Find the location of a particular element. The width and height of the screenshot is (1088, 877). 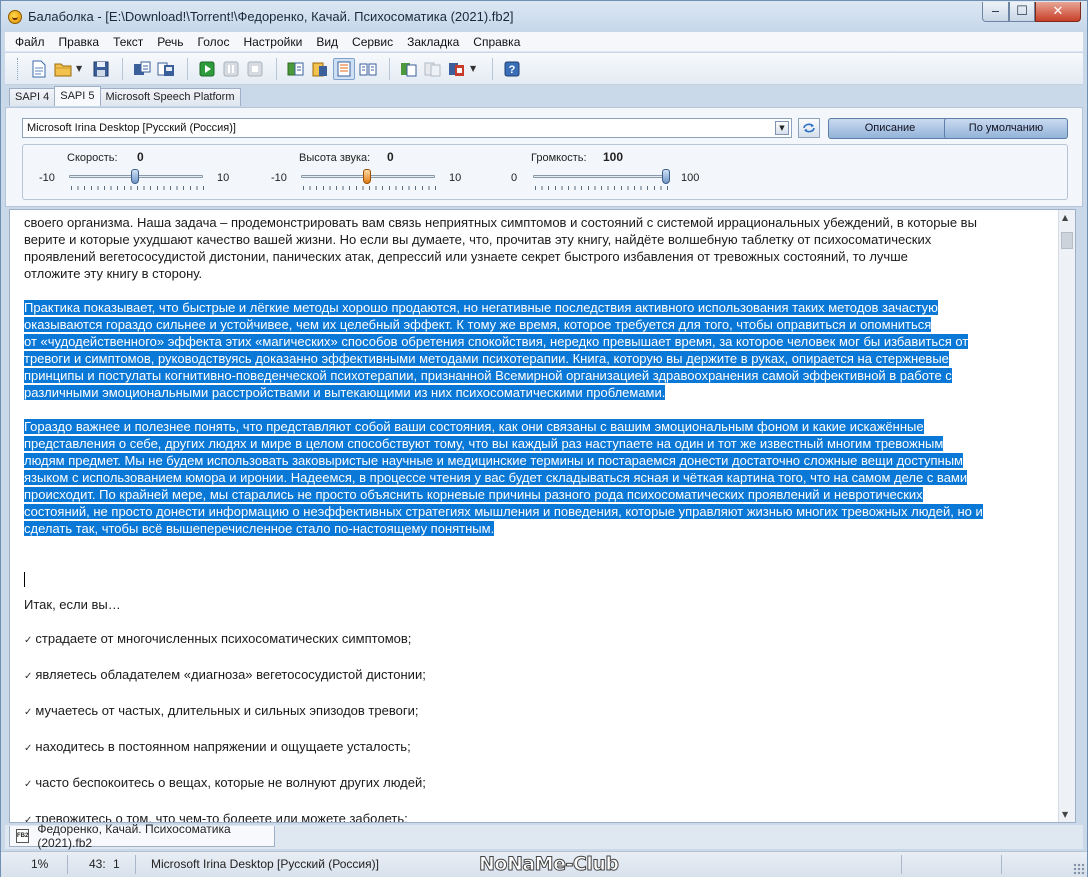

rate-value: 0 is located at coordinates (140, 157).